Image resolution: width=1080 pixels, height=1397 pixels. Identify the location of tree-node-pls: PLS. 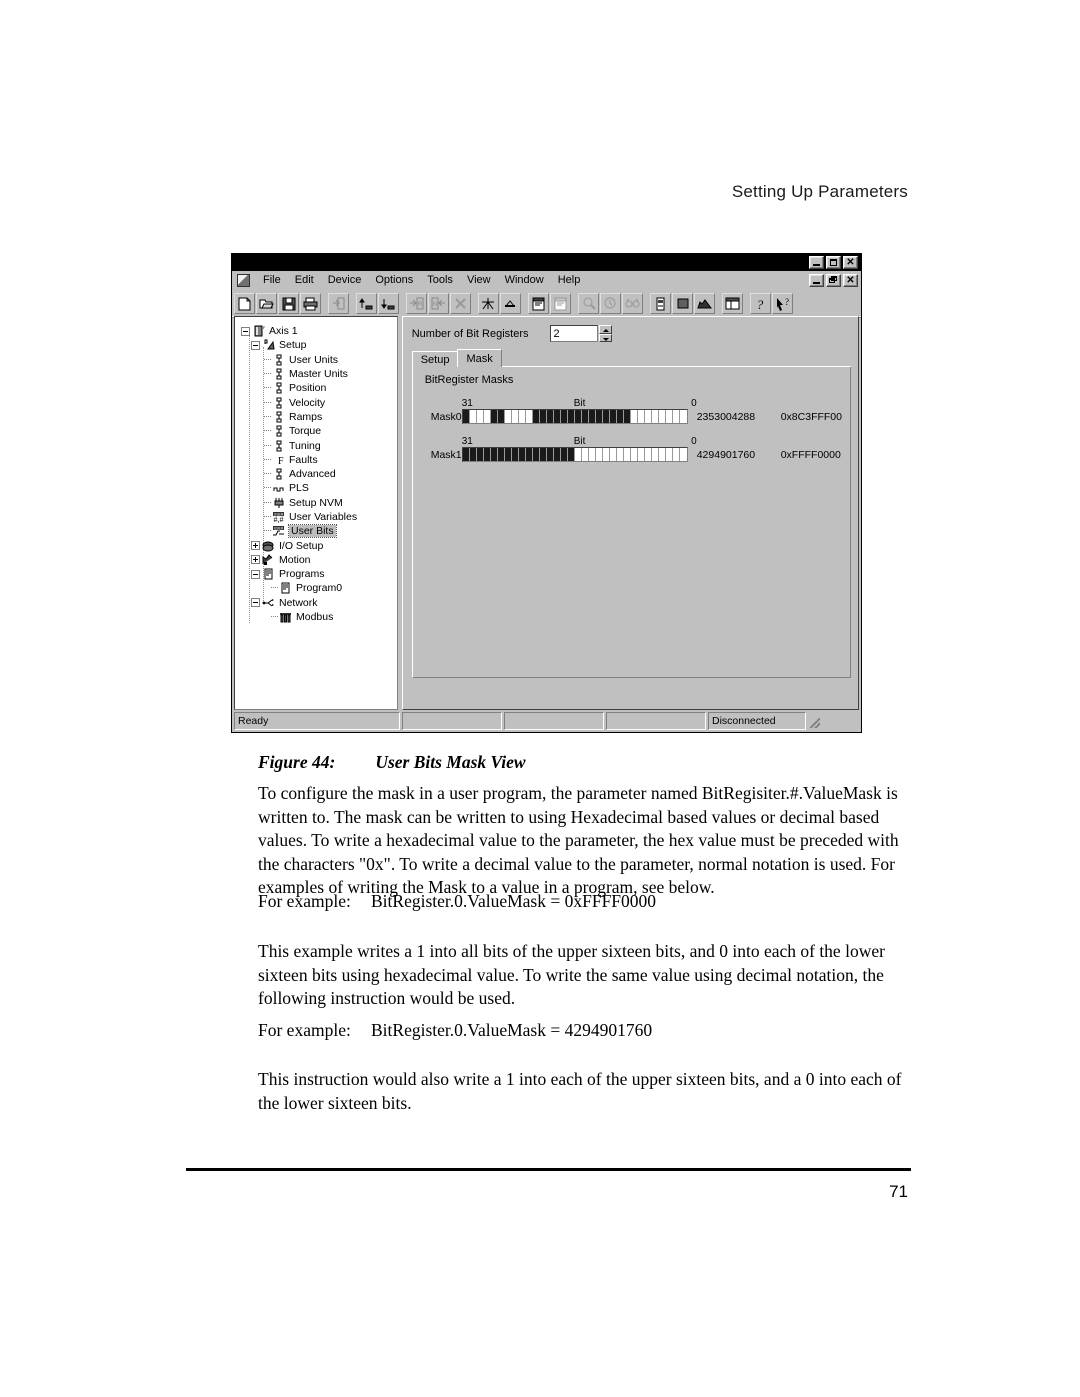
(319, 488).